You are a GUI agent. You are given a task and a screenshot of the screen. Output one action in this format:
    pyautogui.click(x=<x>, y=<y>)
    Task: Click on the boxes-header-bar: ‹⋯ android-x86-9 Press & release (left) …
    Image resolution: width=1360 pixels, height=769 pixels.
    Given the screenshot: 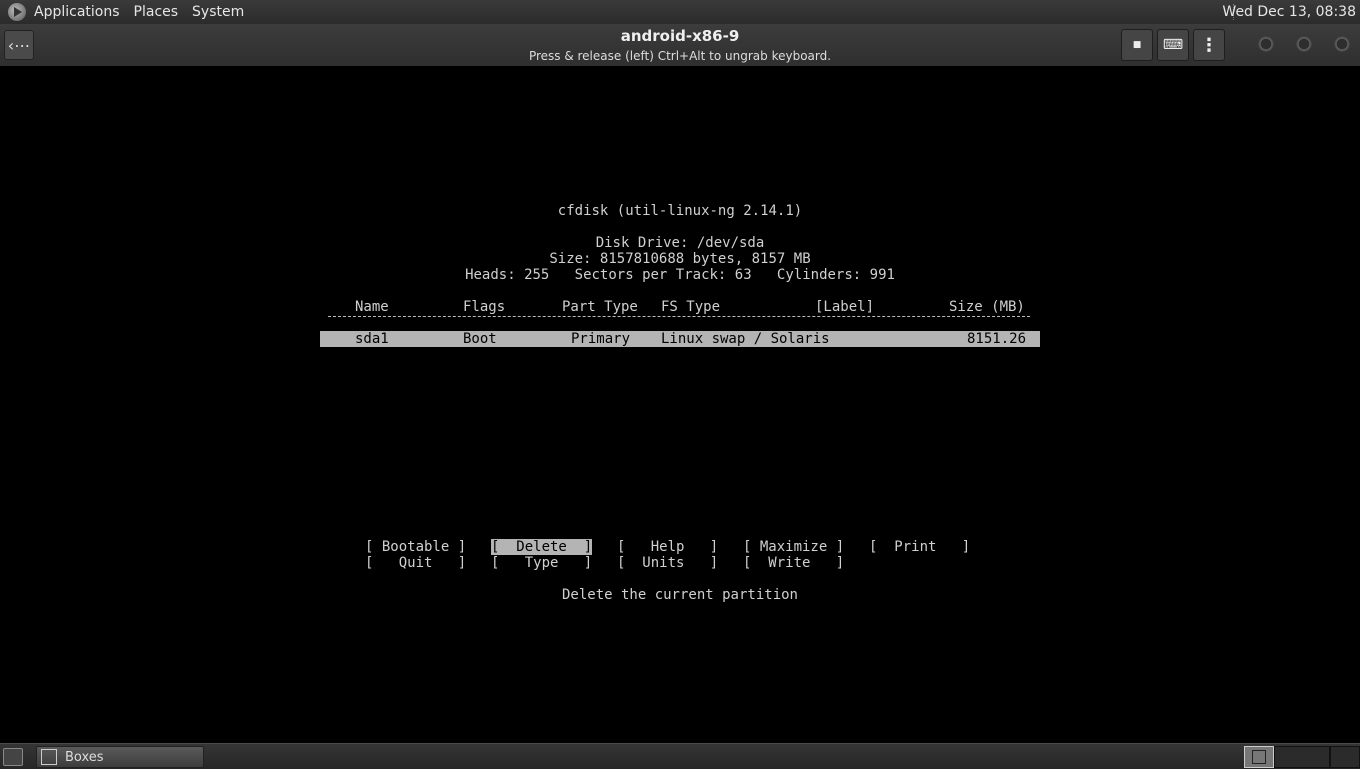 What is the action you would take?
    pyautogui.click(x=680, y=45)
    